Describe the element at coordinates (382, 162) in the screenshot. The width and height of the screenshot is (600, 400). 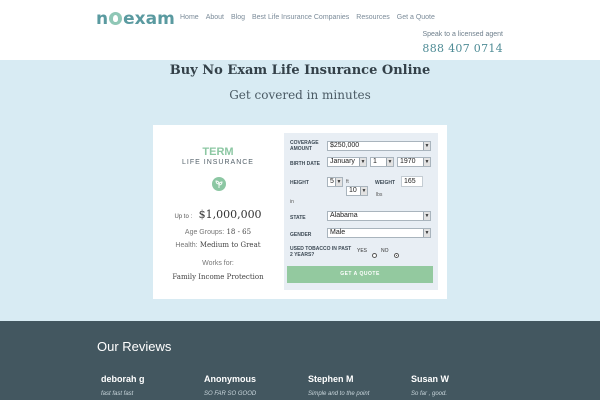
I see `birth-day-select: 1 ▼` at that location.